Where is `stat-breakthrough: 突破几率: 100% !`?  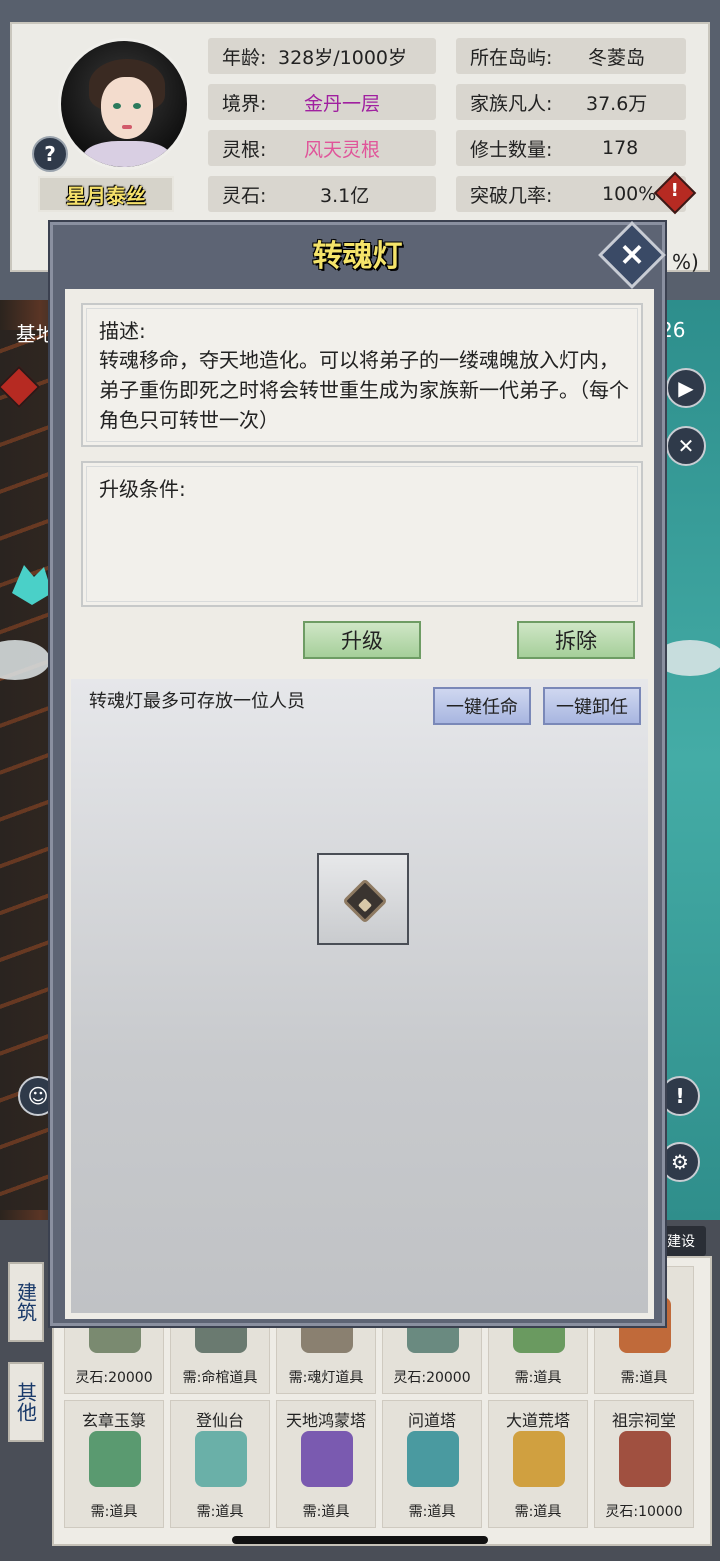 stat-breakthrough: 突破几率: 100% ! is located at coordinates (576, 193).